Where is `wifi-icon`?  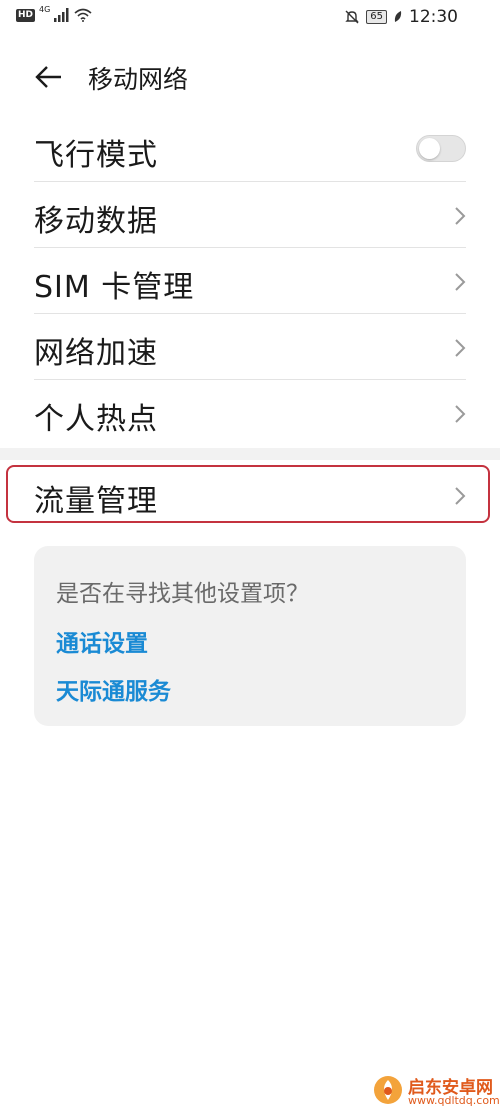
wifi-icon is located at coordinates (83, 15).